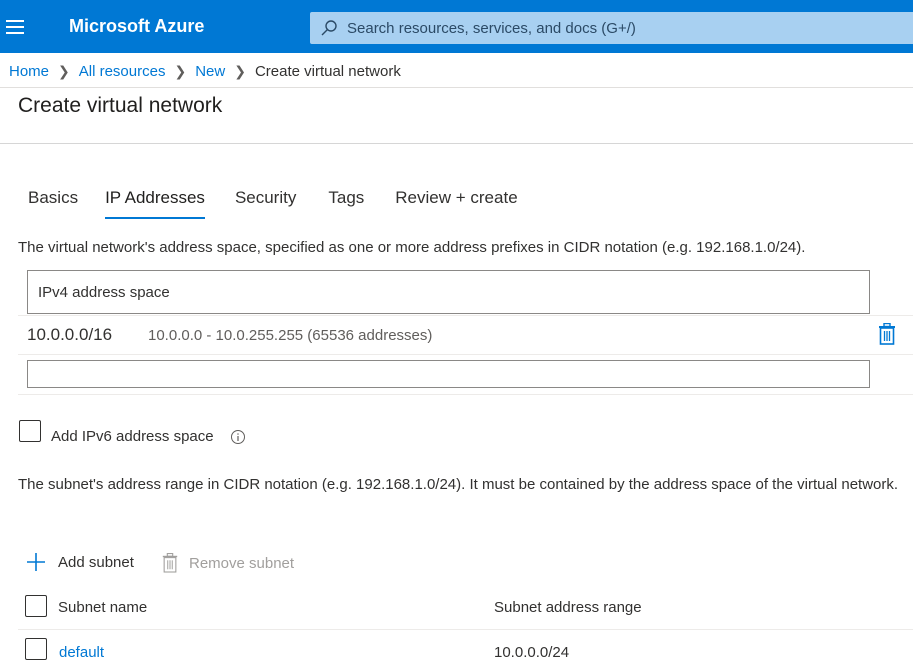 This screenshot has height=668, width=913. What do you see at coordinates (327, 71) in the screenshot?
I see `breadcrumb-current: Create virtual network` at bounding box center [327, 71].